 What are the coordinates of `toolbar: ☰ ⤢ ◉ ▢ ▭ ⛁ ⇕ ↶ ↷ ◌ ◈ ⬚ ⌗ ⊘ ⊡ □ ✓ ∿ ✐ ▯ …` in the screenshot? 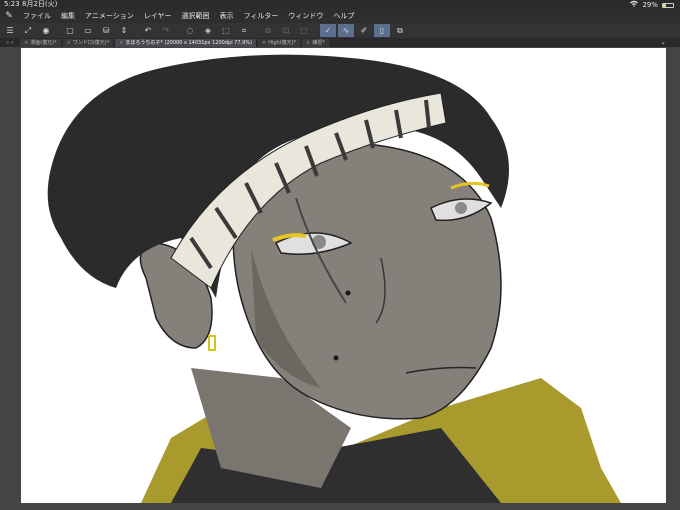 It's located at (340, 30).